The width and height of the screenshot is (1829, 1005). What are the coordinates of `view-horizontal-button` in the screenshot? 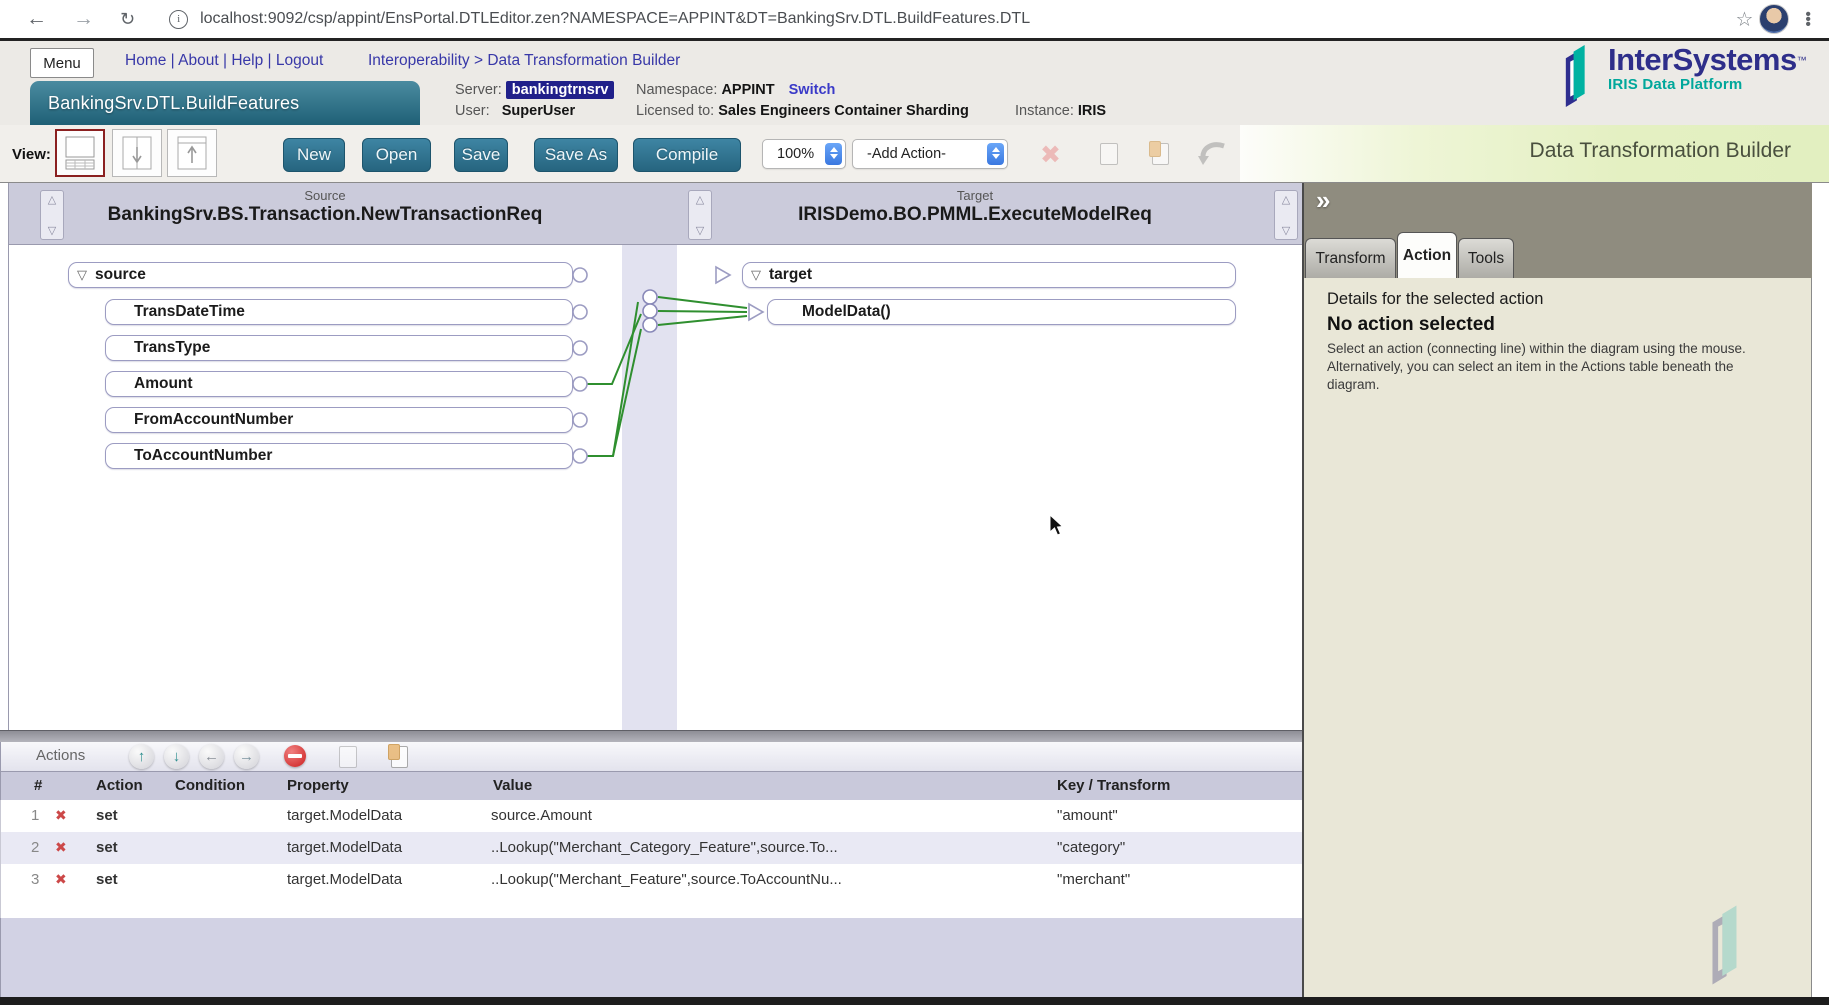 It's located at (192, 153).